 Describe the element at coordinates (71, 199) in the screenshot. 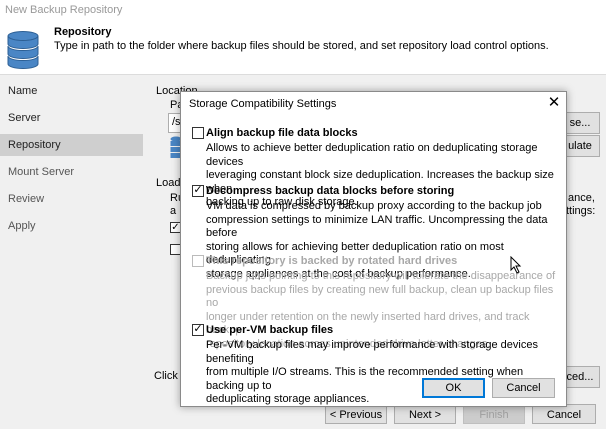

I see `nav-item-review: Review` at that location.